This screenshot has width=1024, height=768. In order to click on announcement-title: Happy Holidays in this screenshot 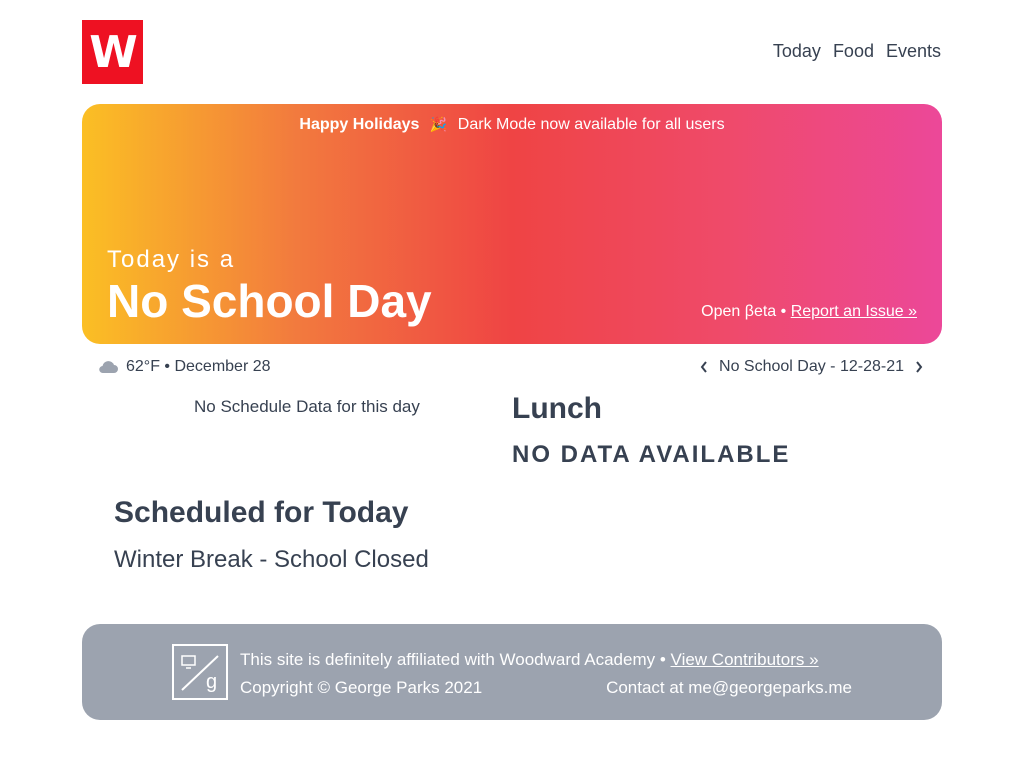, I will do `click(359, 124)`.